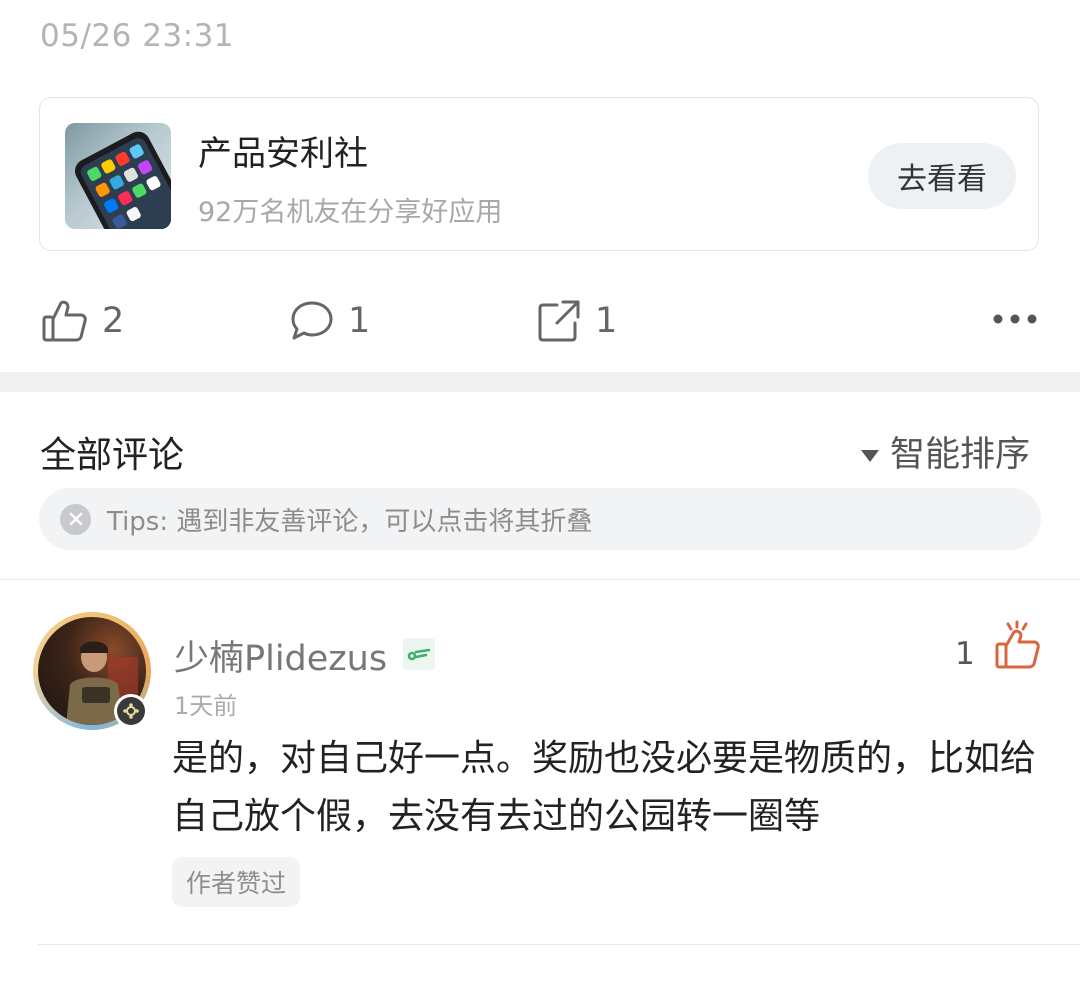 The height and width of the screenshot is (1002, 1080). I want to click on comment-bubble-icon, so click(312, 321).